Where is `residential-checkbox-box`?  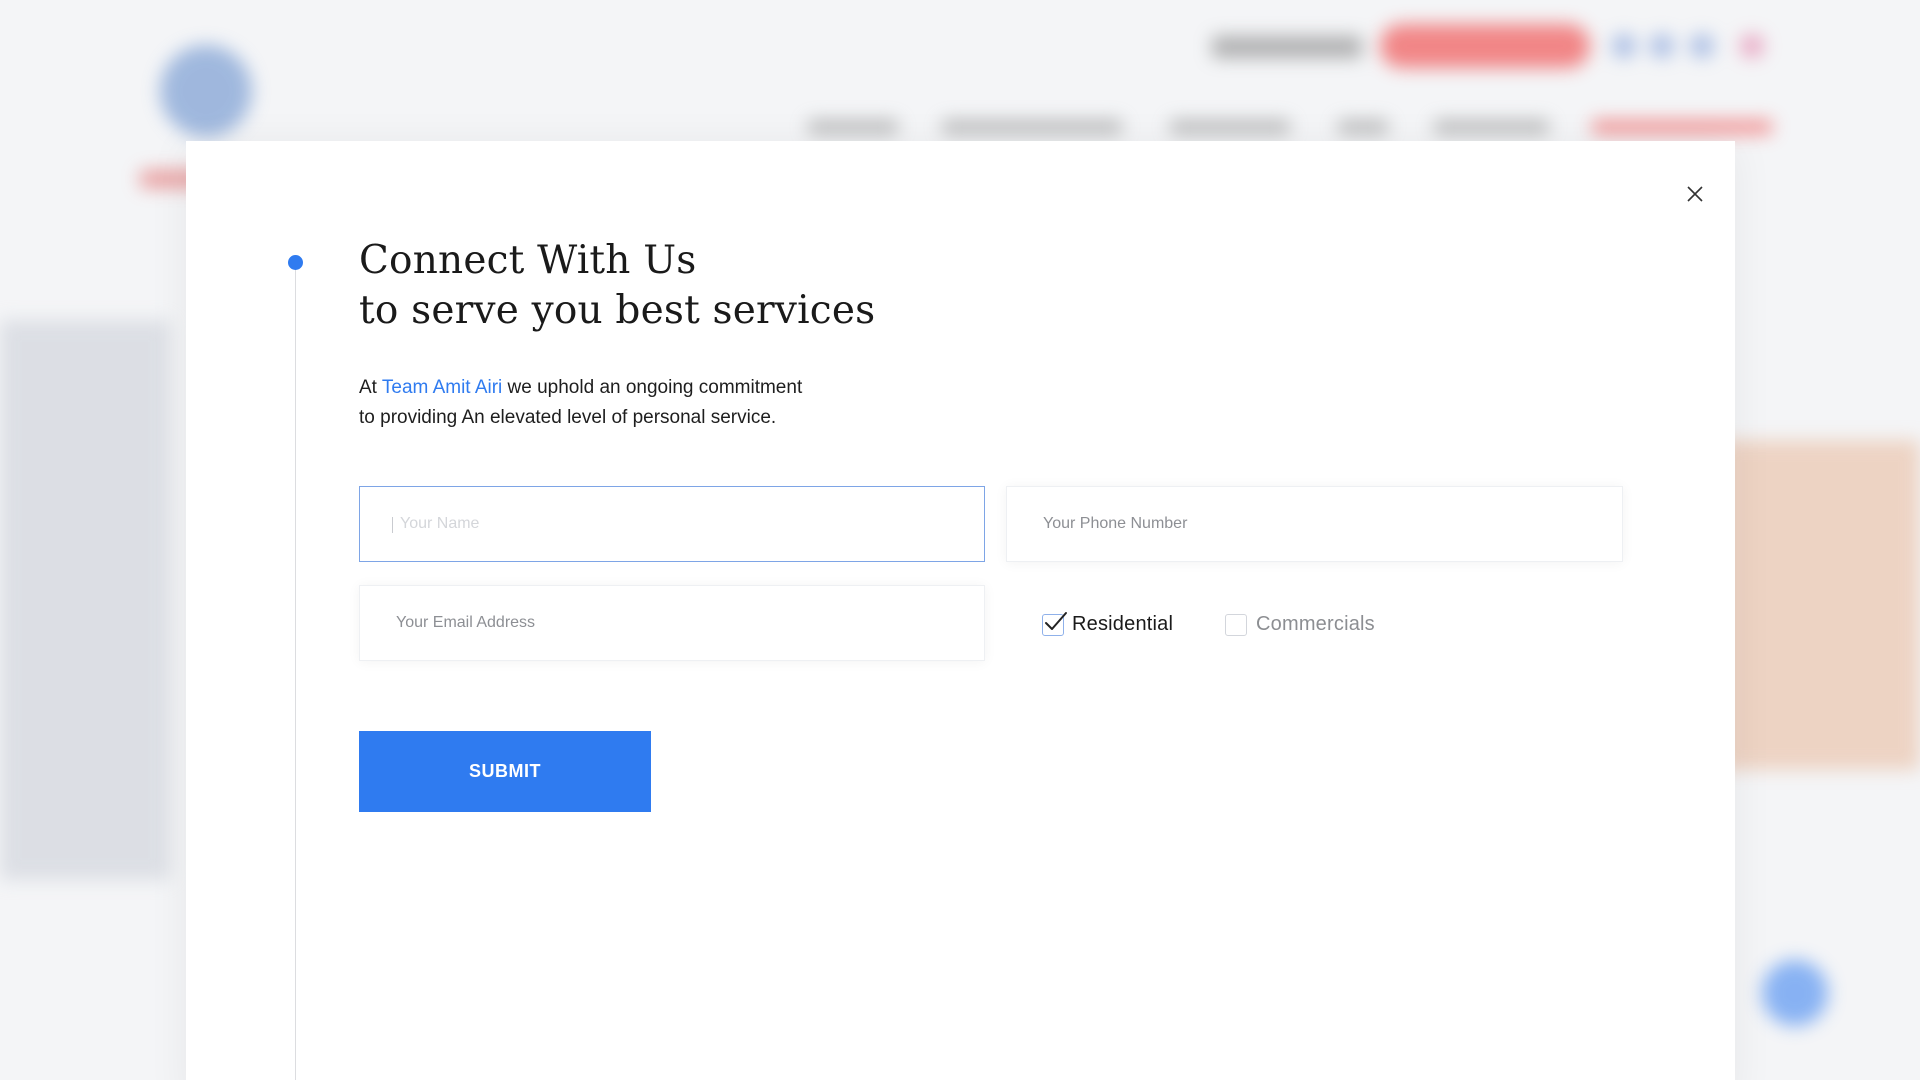 residential-checkbox-box is located at coordinates (1054, 623).